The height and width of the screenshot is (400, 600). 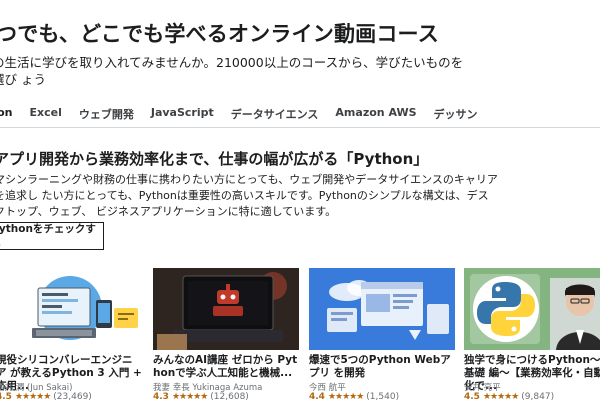 What do you see at coordinates (182, 114) in the screenshot?
I see `tab-javascript: JavaScript` at bounding box center [182, 114].